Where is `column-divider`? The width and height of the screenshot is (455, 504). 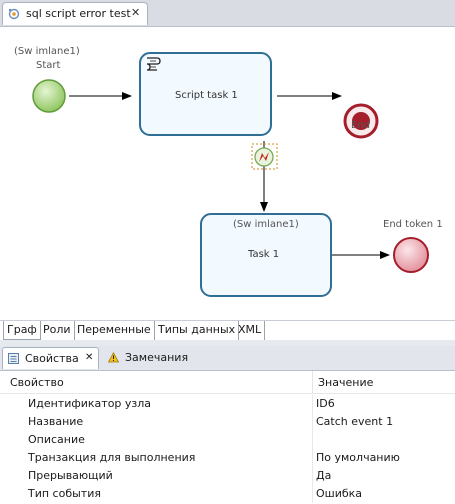
column-divider is located at coordinates (312, 382).